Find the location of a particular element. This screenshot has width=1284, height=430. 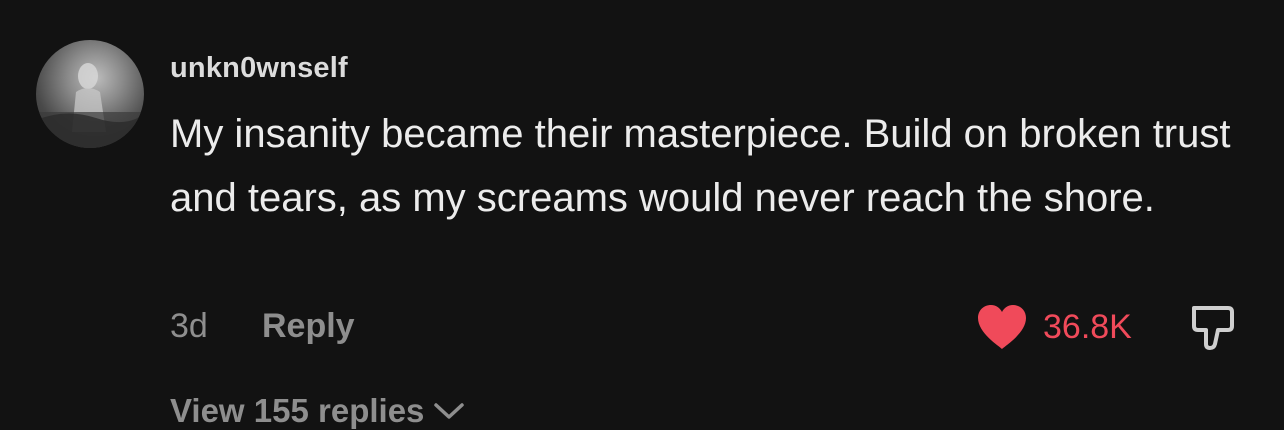

username: unkn0wnself is located at coordinates (259, 68).